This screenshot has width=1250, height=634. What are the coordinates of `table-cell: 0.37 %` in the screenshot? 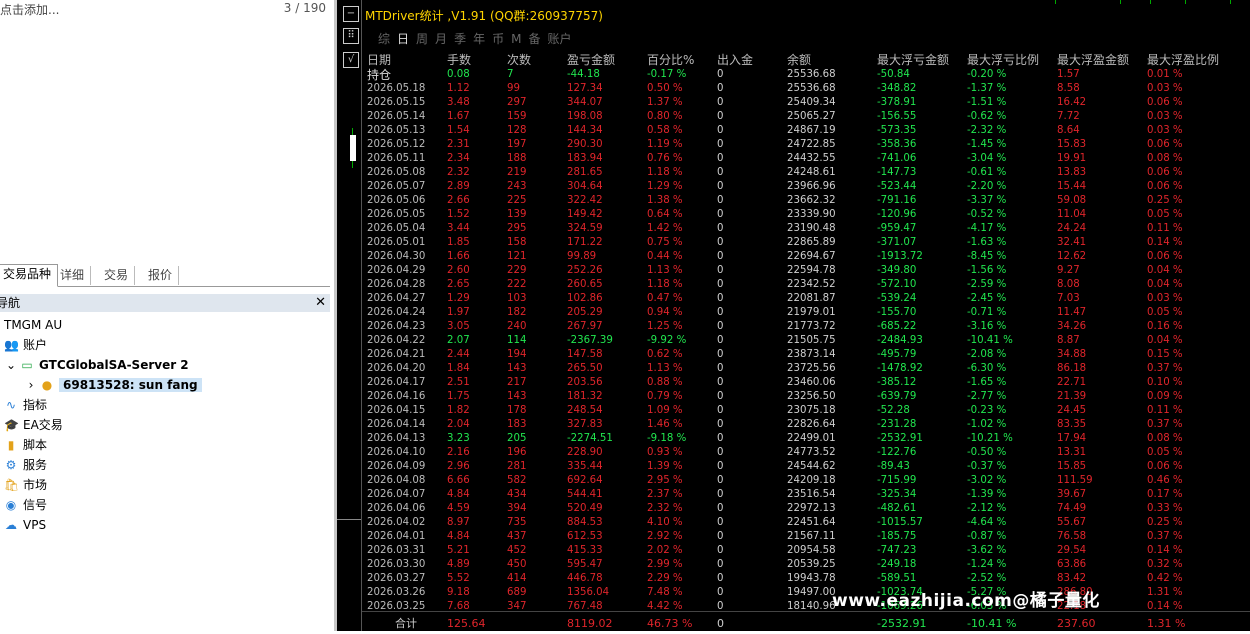 It's located at (1165, 536).